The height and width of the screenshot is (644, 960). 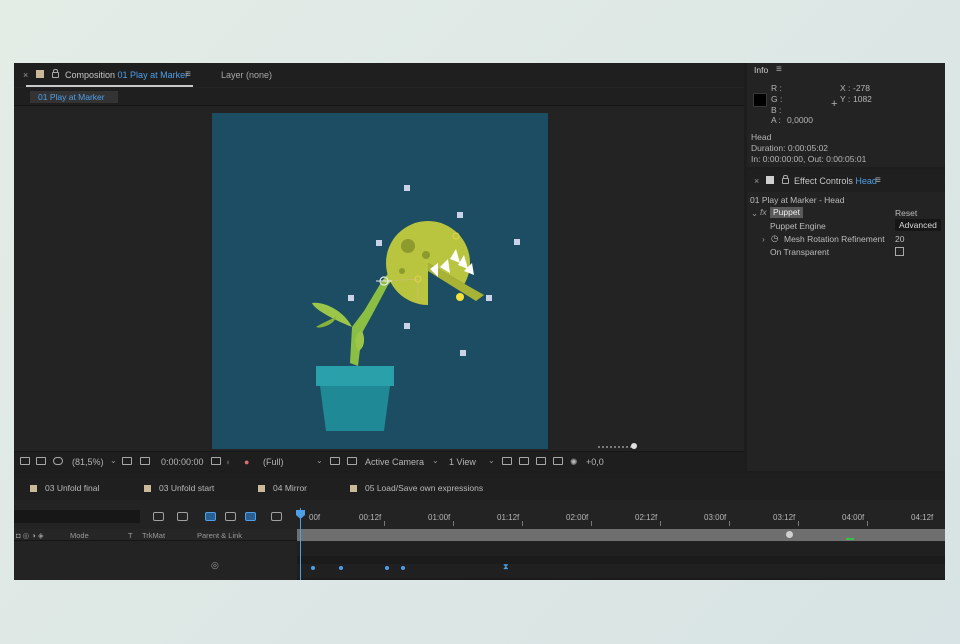 I want to click on frame-blending-icon, so click(x=230, y=516).